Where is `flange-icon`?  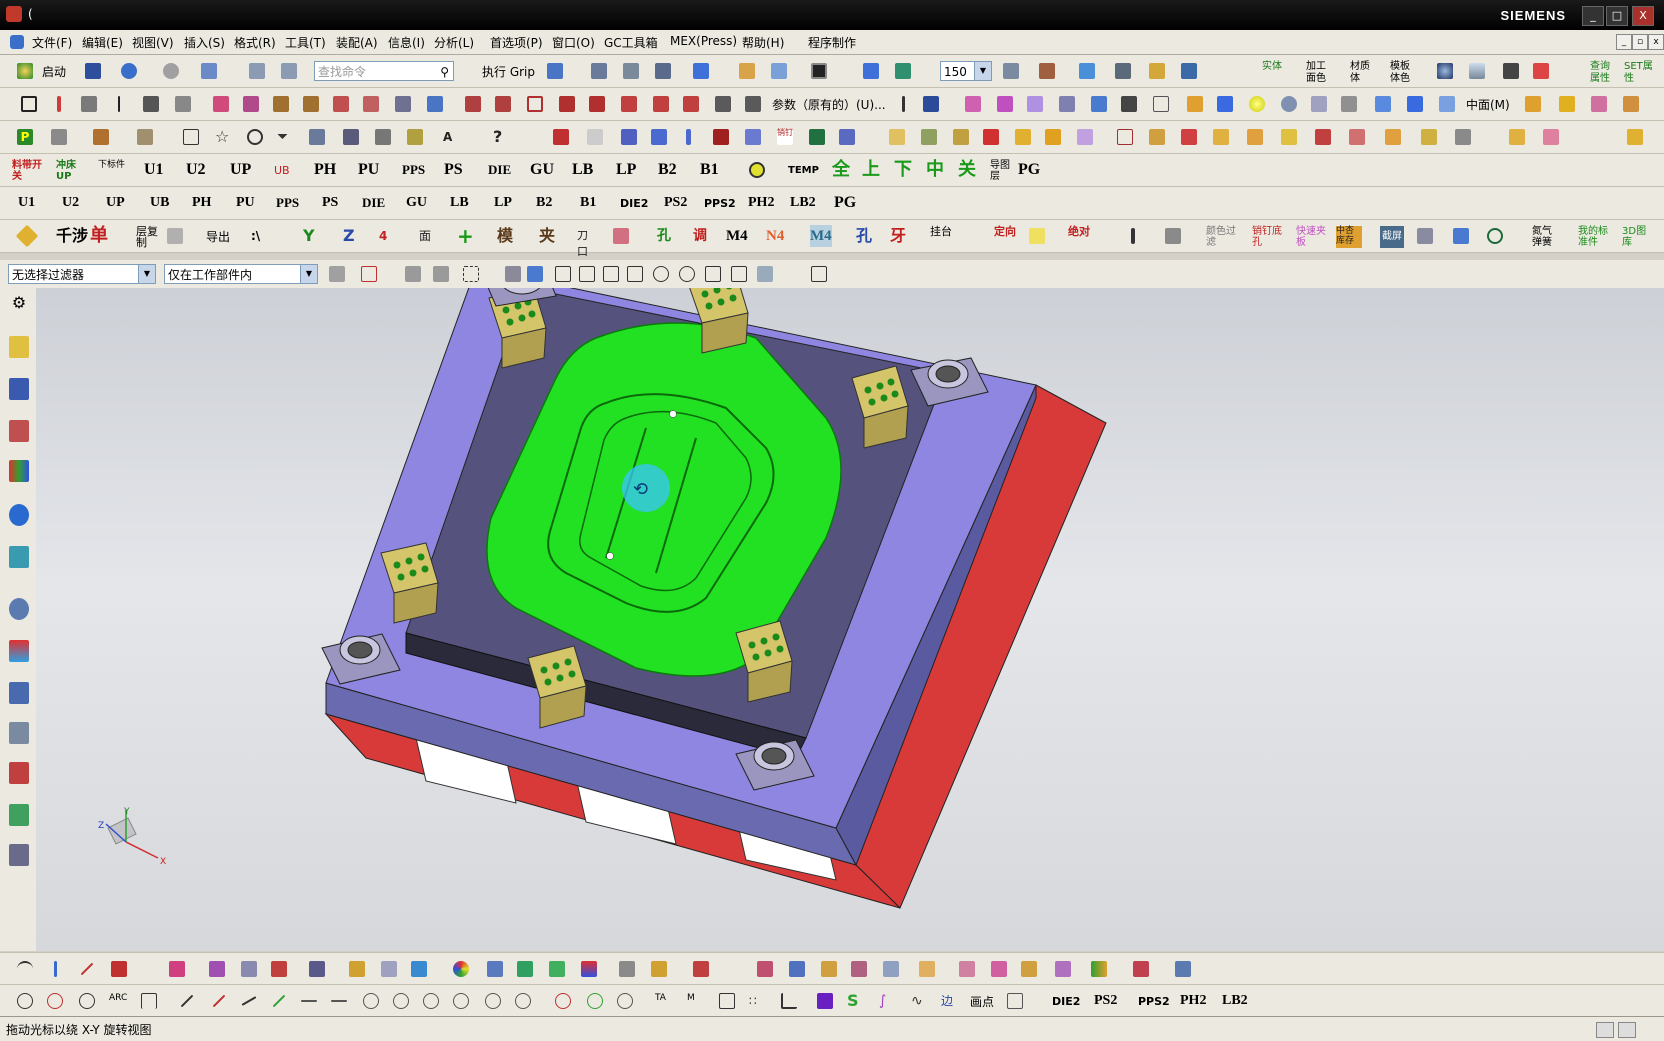
flange-icon is located at coordinates (249, 969).